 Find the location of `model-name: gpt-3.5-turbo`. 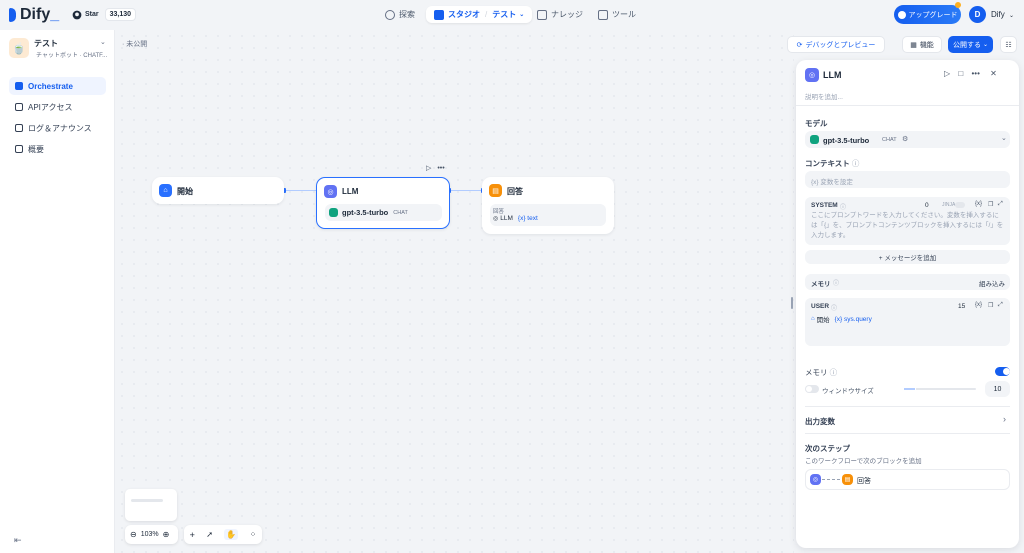

model-name: gpt-3.5-turbo is located at coordinates (846, 140).